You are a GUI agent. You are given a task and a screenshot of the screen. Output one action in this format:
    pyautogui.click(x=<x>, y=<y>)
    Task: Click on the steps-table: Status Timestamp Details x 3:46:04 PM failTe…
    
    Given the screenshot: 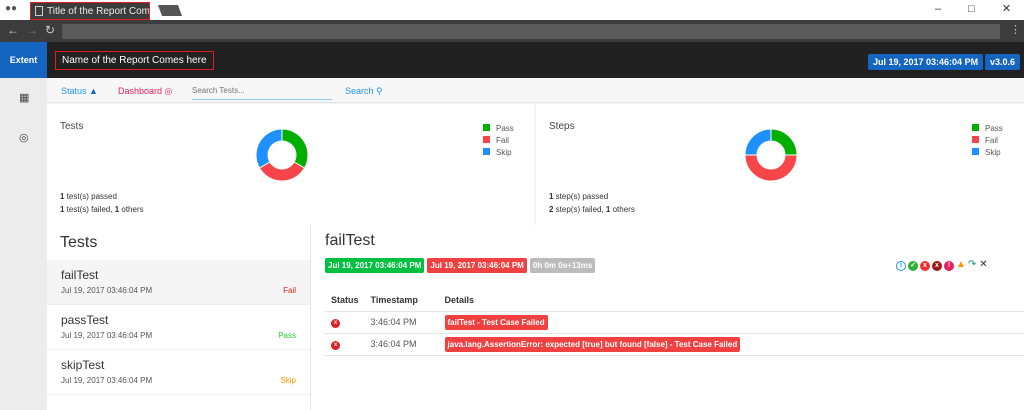 What is the action you would take?
    pyautogui.click(x=674, y=322)
    